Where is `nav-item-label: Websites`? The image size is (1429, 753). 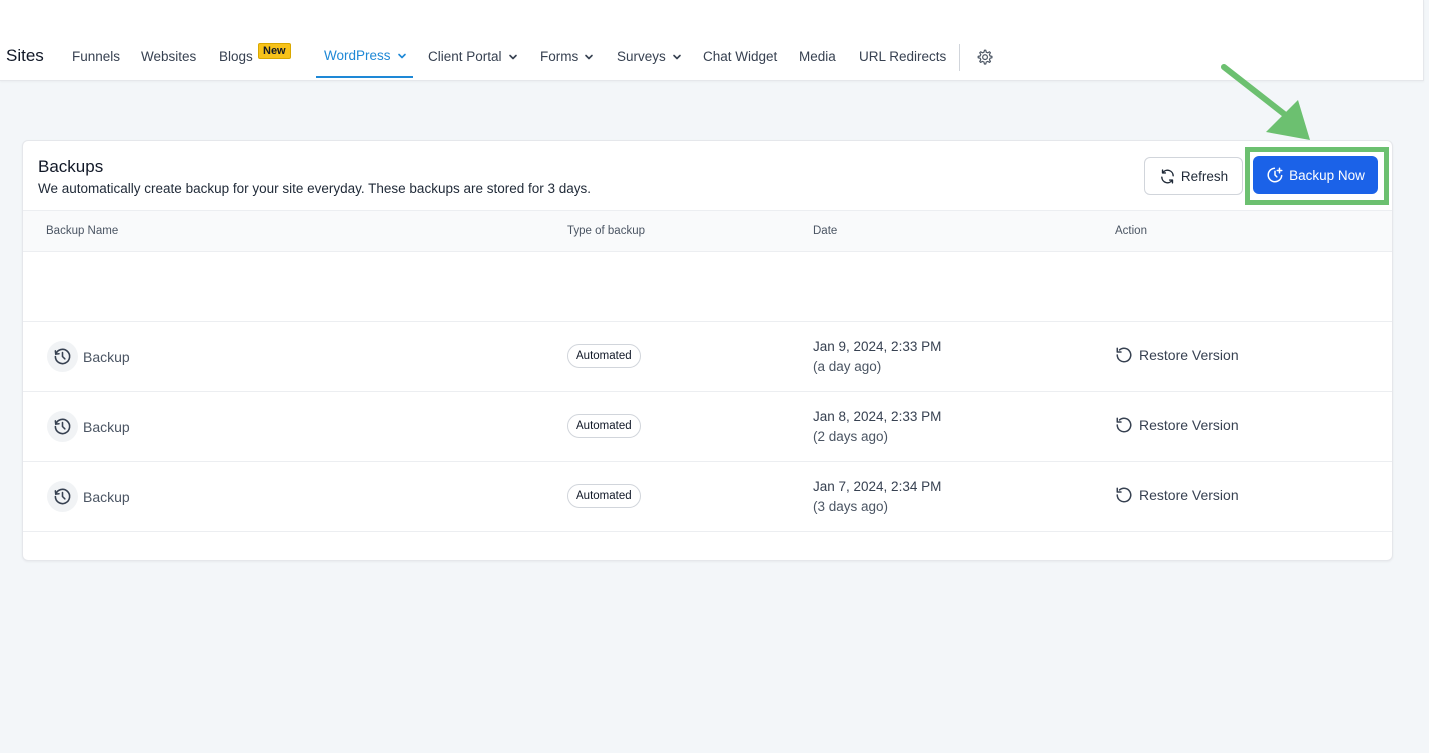
nav-item-label: Websites is located at coordinates (169, 56).